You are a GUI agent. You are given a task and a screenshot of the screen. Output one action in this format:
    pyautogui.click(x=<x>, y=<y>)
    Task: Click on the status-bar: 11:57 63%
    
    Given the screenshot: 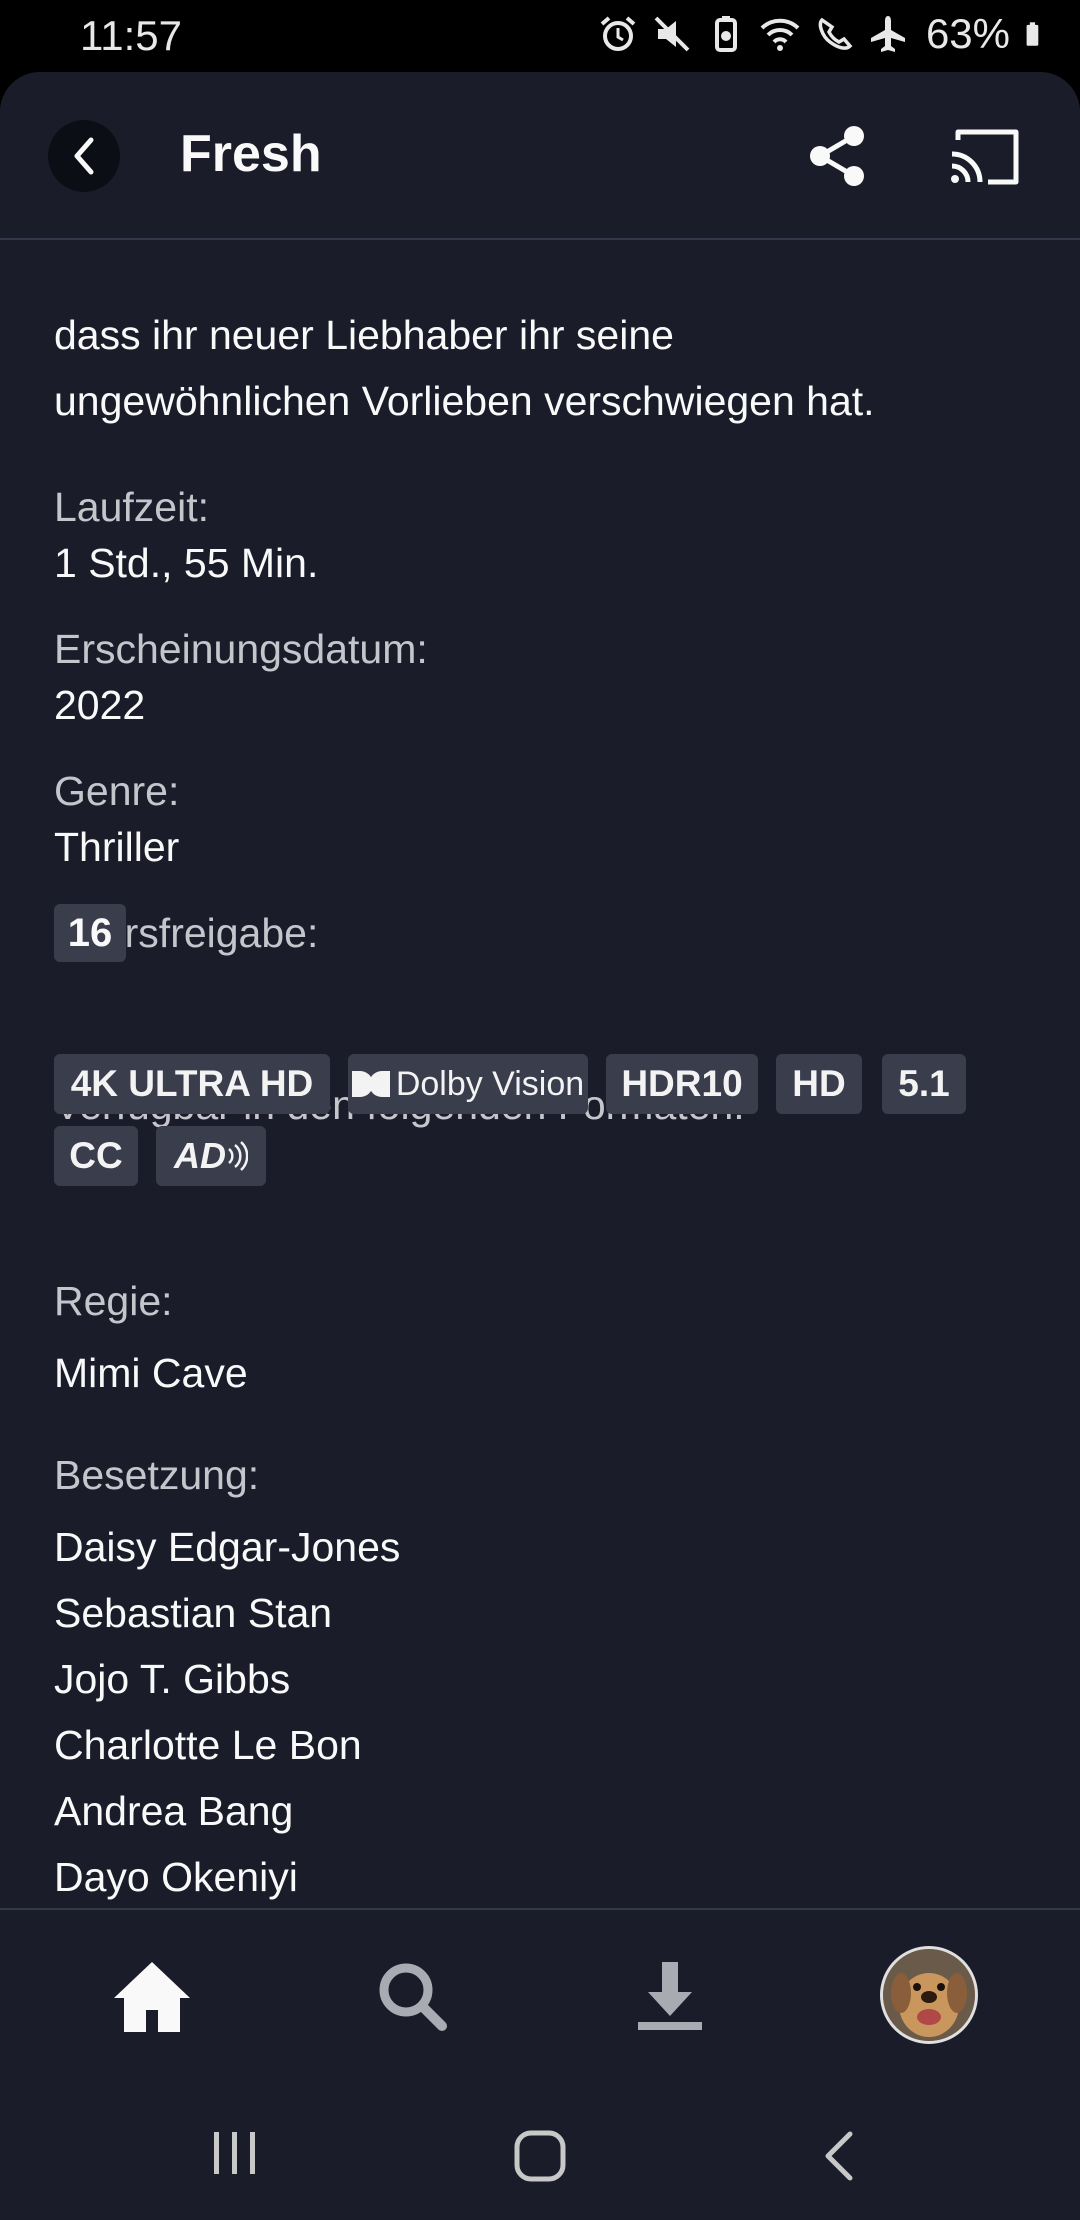 What is the action you would take?
    pyautogui.click(x=540, y=36)
    